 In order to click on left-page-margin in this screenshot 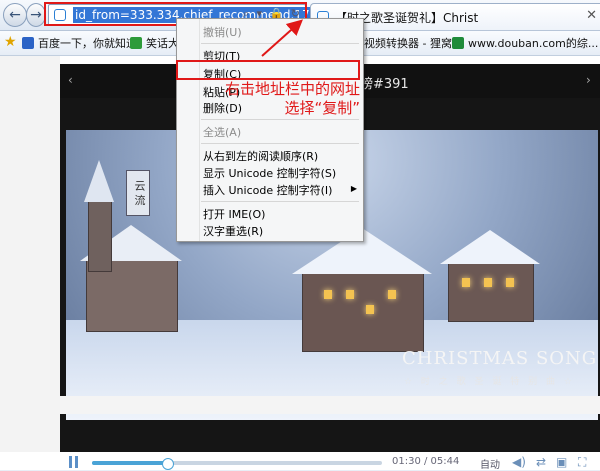, I will do `click(30, 254)`.